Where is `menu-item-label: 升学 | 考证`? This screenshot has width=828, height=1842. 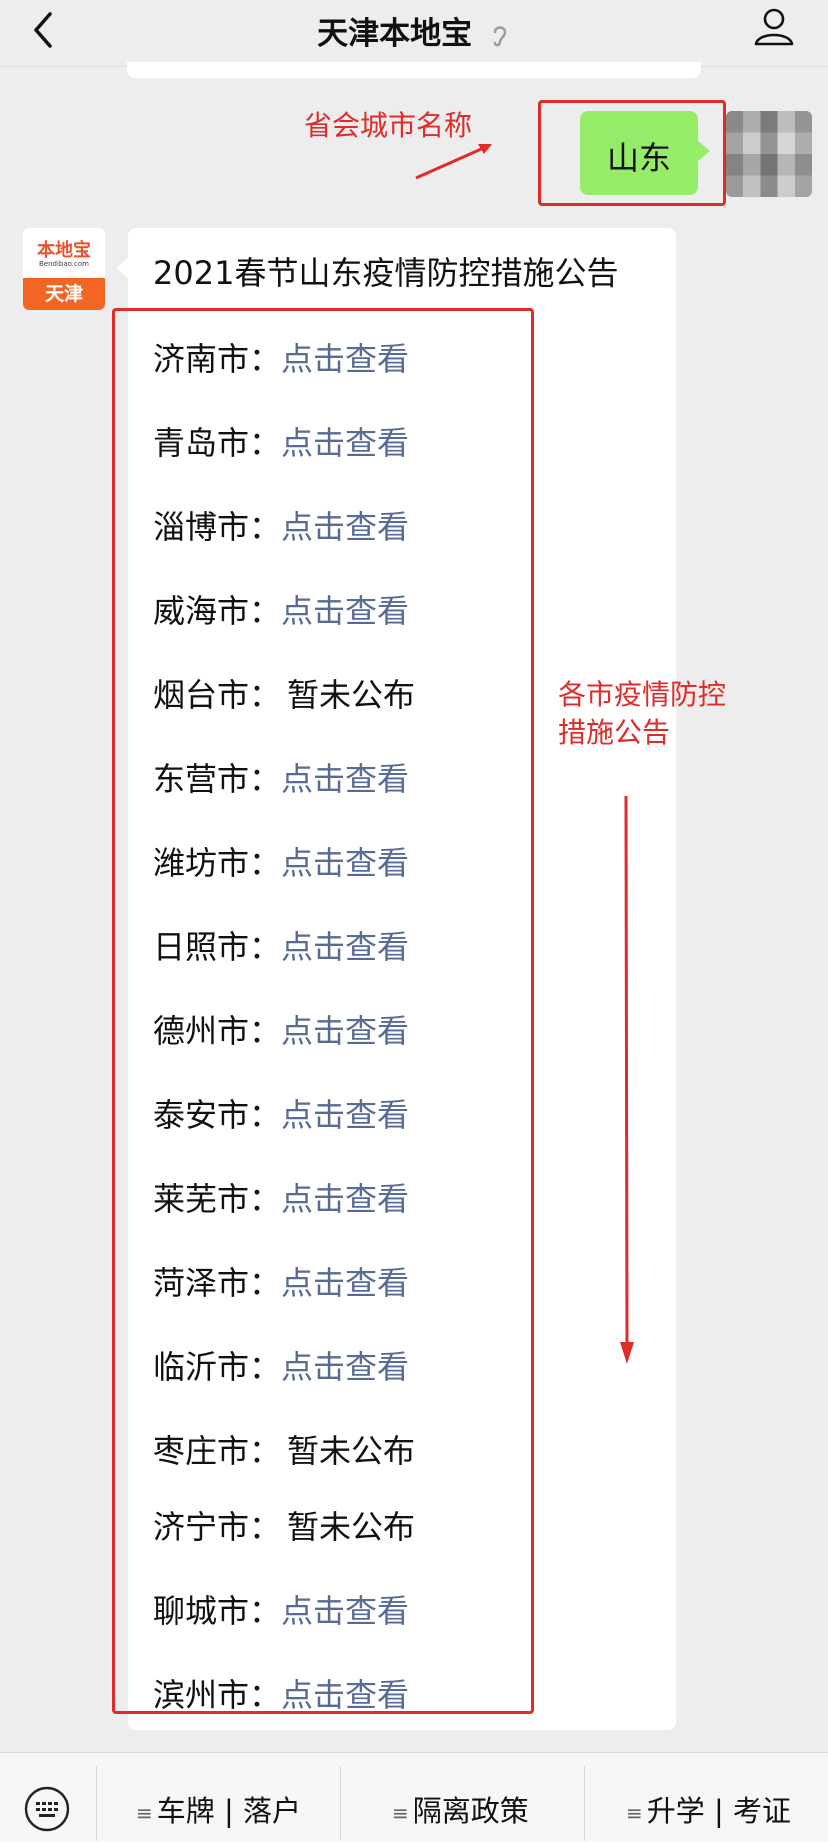 menu-item-label: 升学 | 考证 is located at coordinates (718, 1811).